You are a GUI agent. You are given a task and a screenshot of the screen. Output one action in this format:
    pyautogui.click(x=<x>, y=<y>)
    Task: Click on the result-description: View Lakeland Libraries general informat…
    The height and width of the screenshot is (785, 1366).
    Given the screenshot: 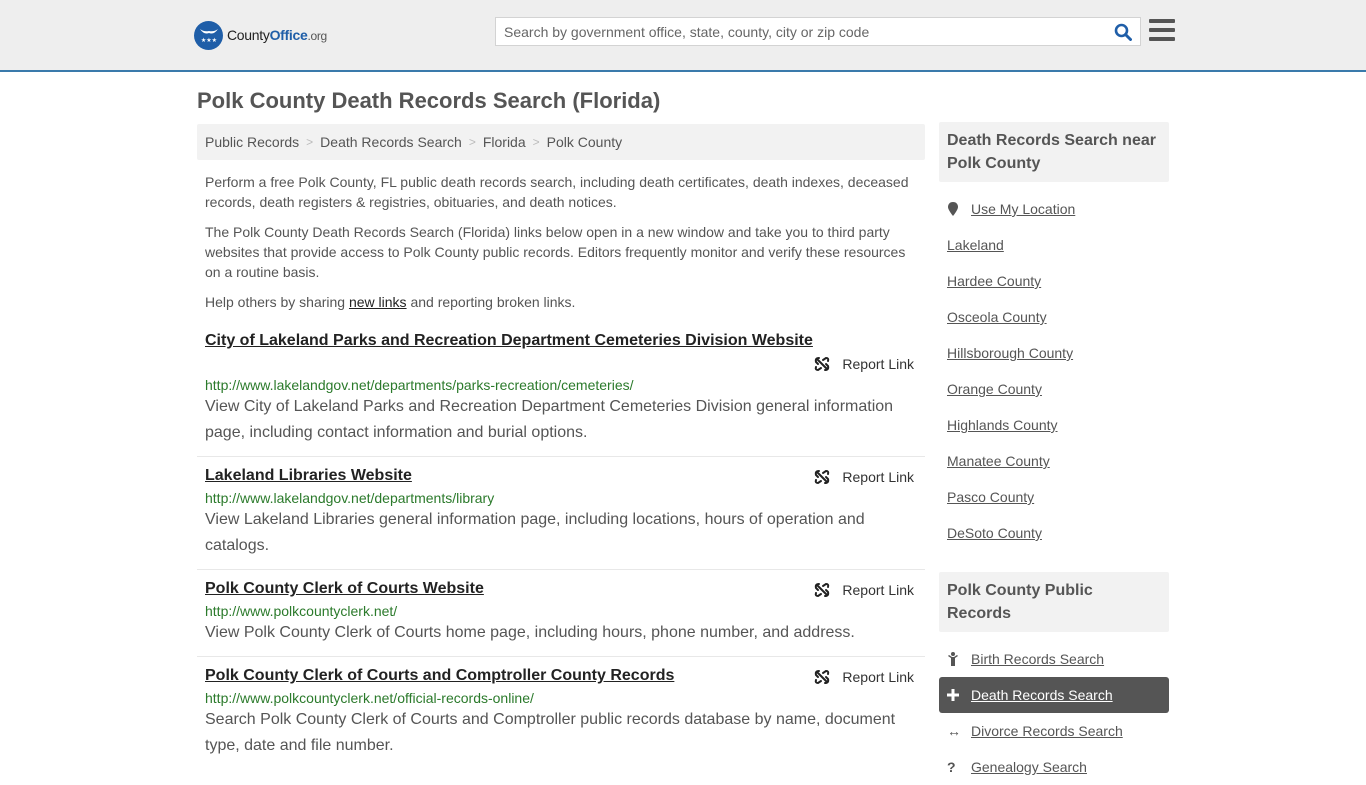 What is the action you would take?
    pyautogui.click(x=535, y=532)
    